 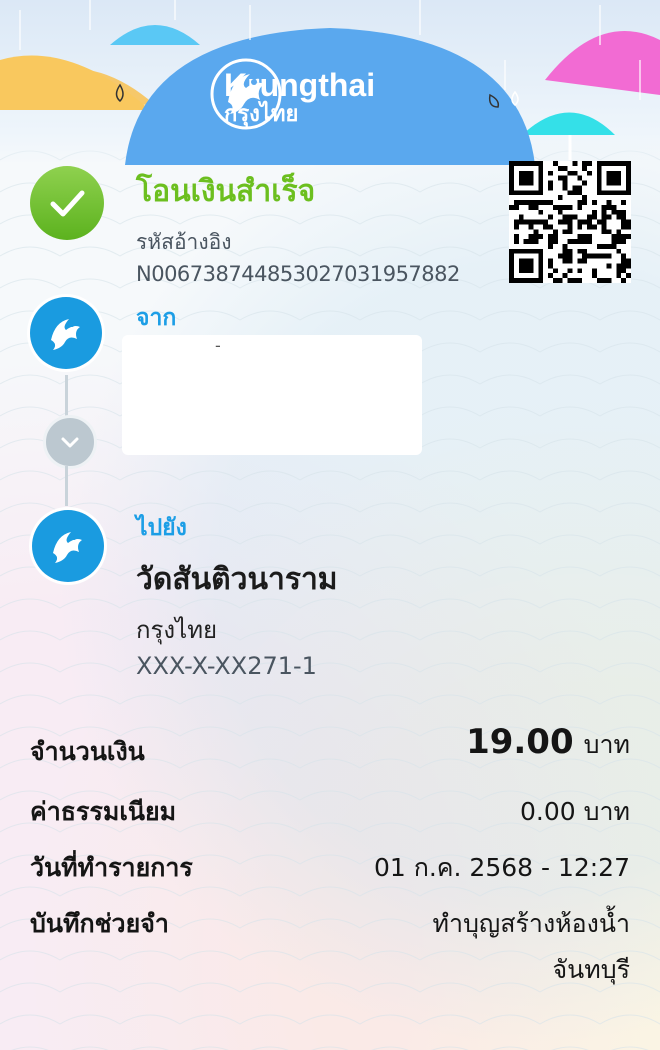 I want to click on success-status-icon, so click(x=67, y=203).